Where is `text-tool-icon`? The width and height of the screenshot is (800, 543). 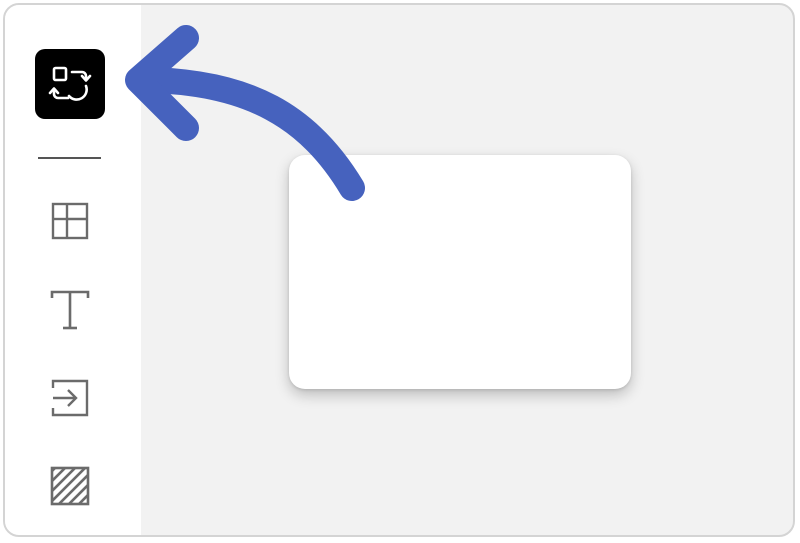 text-tool-icon is located at coordinates (70, 310).